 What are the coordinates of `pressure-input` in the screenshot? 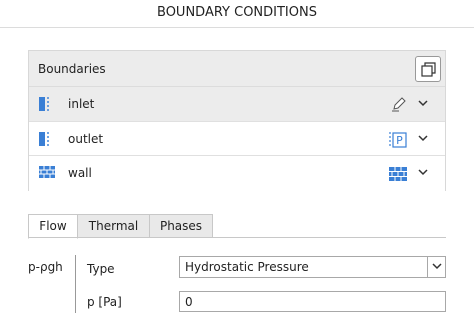 It's located at (312, 301).